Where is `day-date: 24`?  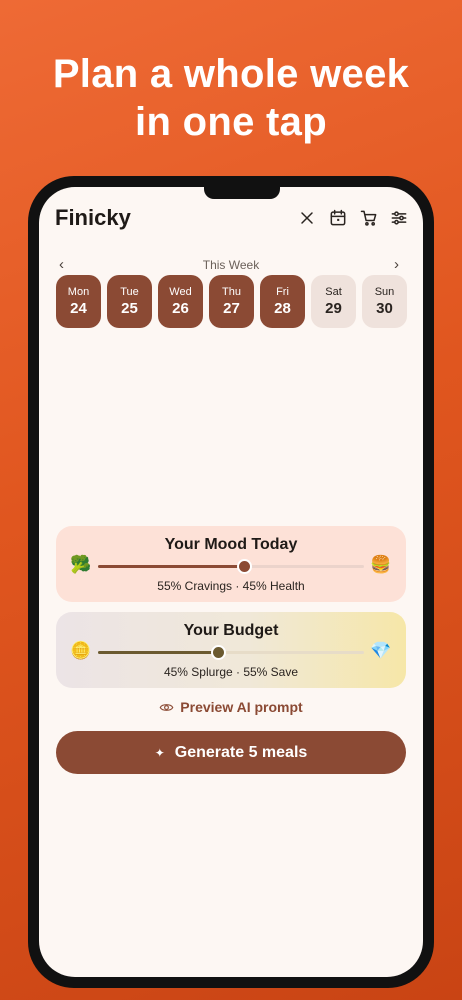 day-date: 24 is located at coordinates (78, 308).